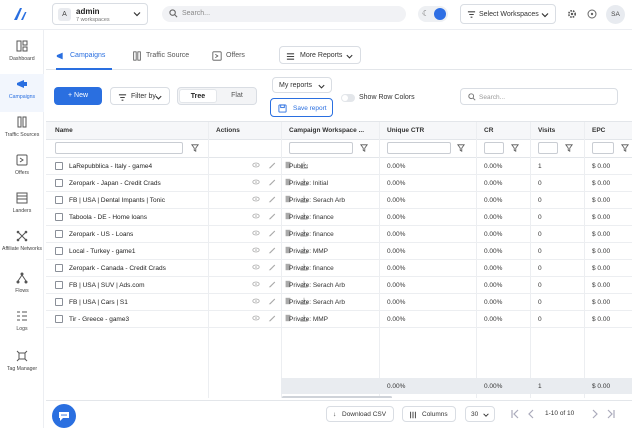  Describe the element at coordinates (232, 56) in the screenshot. I see `tab-offers: Offers` at that location.